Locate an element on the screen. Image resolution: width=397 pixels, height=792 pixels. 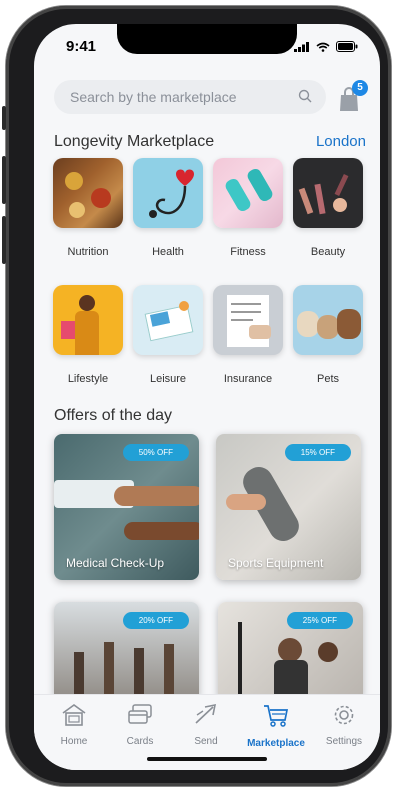
category-beauty: Beauty is located at coordinates (328, 208).